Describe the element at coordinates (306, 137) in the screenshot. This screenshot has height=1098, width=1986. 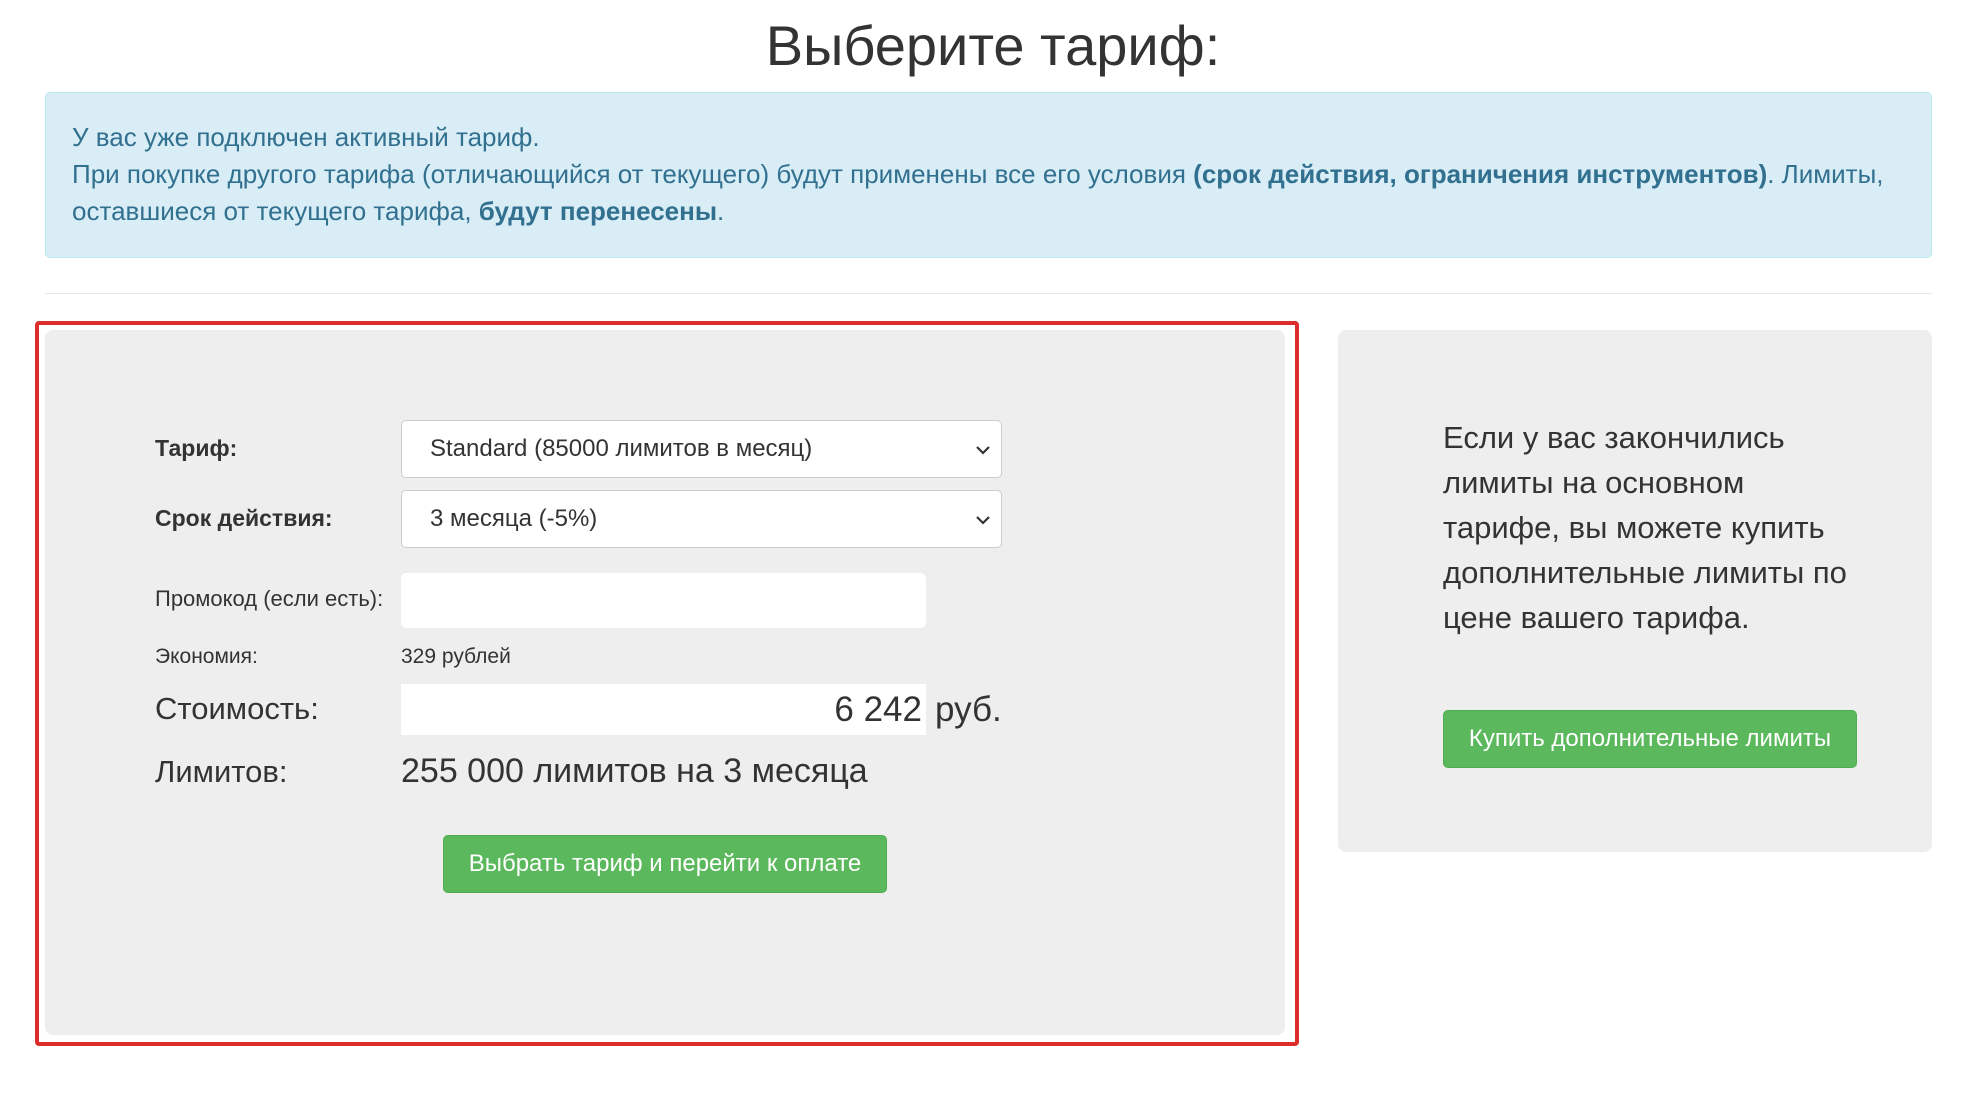
I see `notice-line1: У вас уже подключен активный тариф.` at that location.